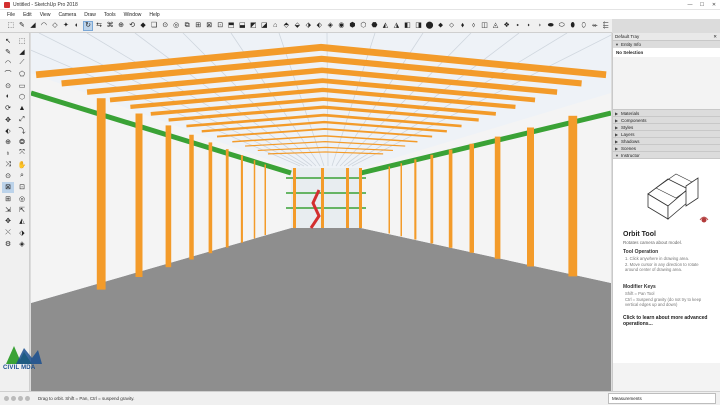 The height and width of the screenshot is (405, 720). I want to click on toolbar-tool-icon: ⇆, so click(99, 26).